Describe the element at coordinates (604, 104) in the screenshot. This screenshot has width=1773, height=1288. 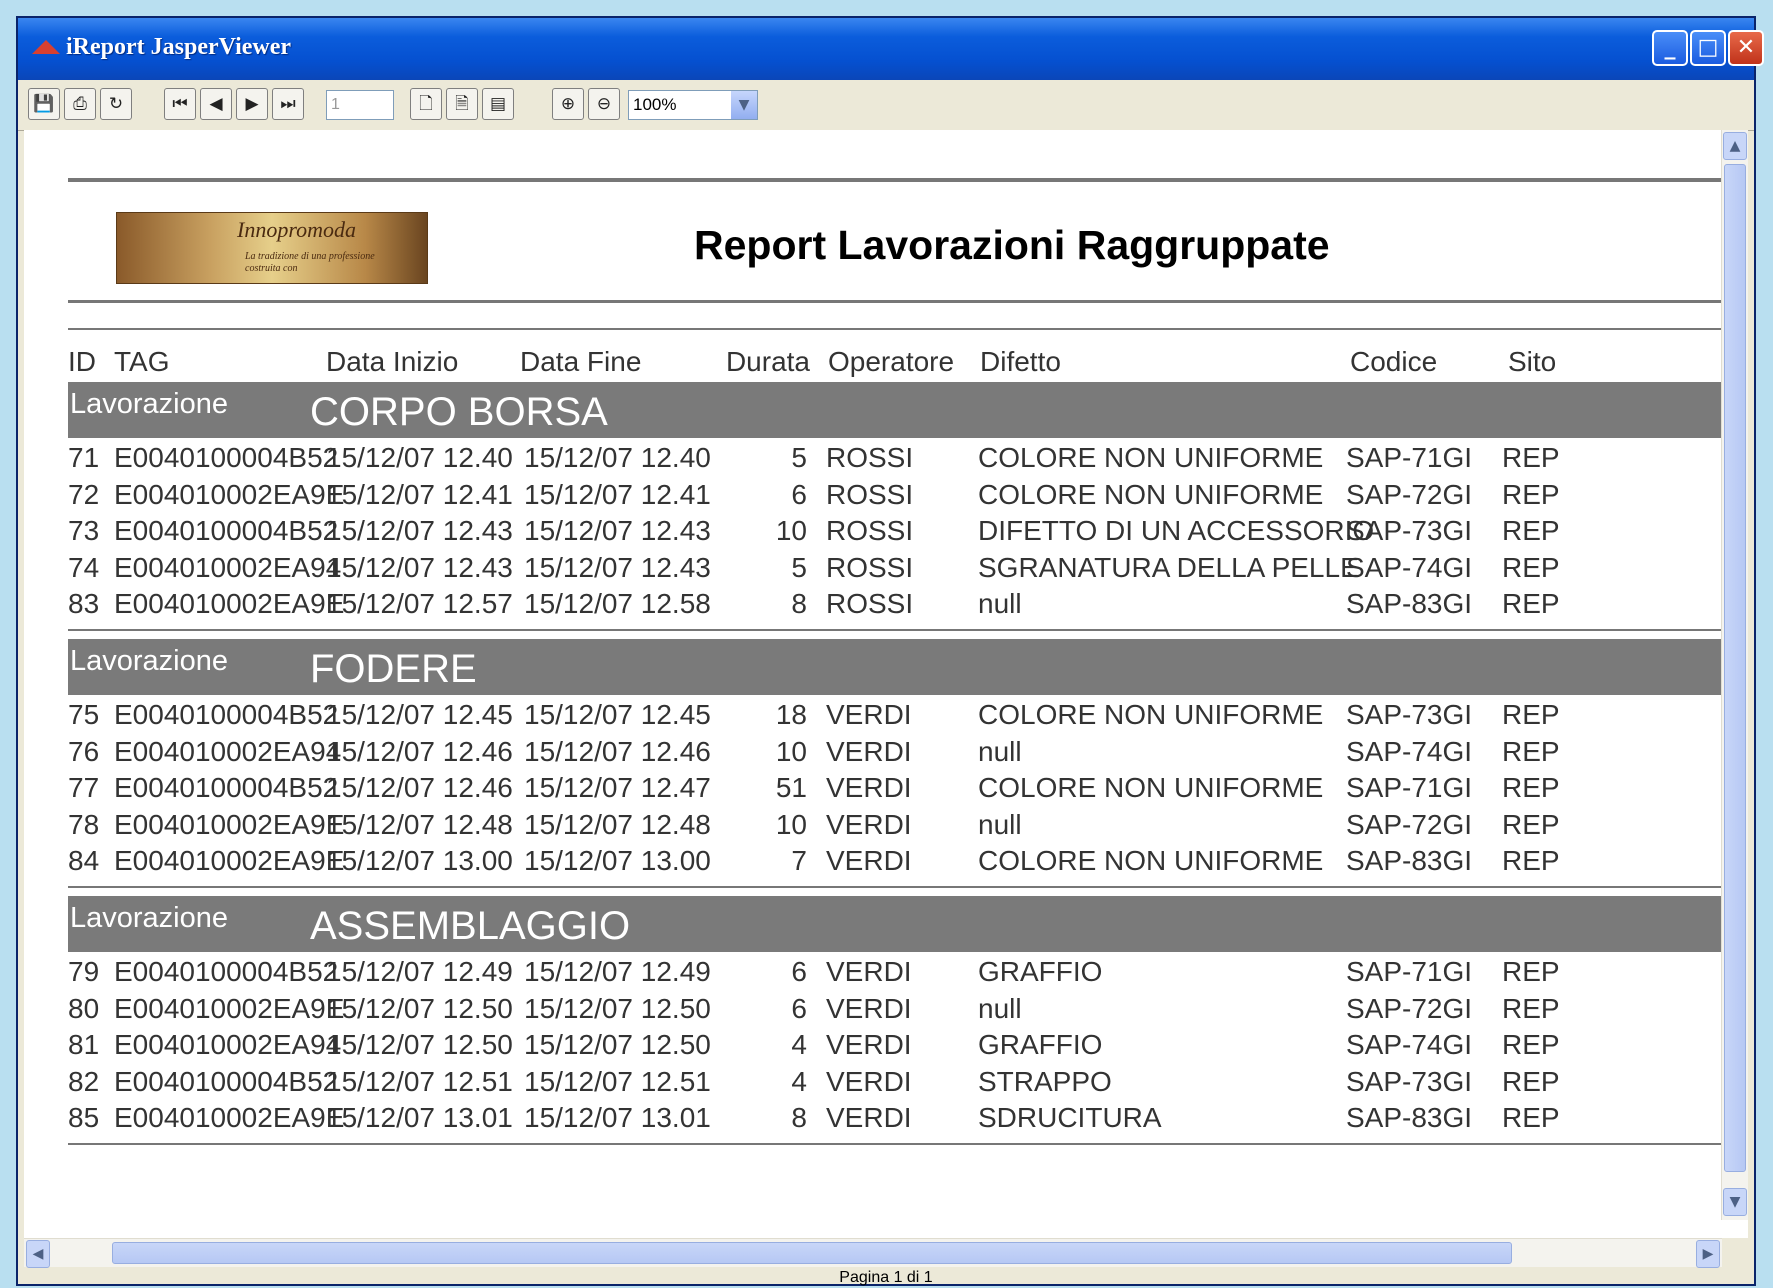
I see `zoom-out-icon: ⊖` at that location.